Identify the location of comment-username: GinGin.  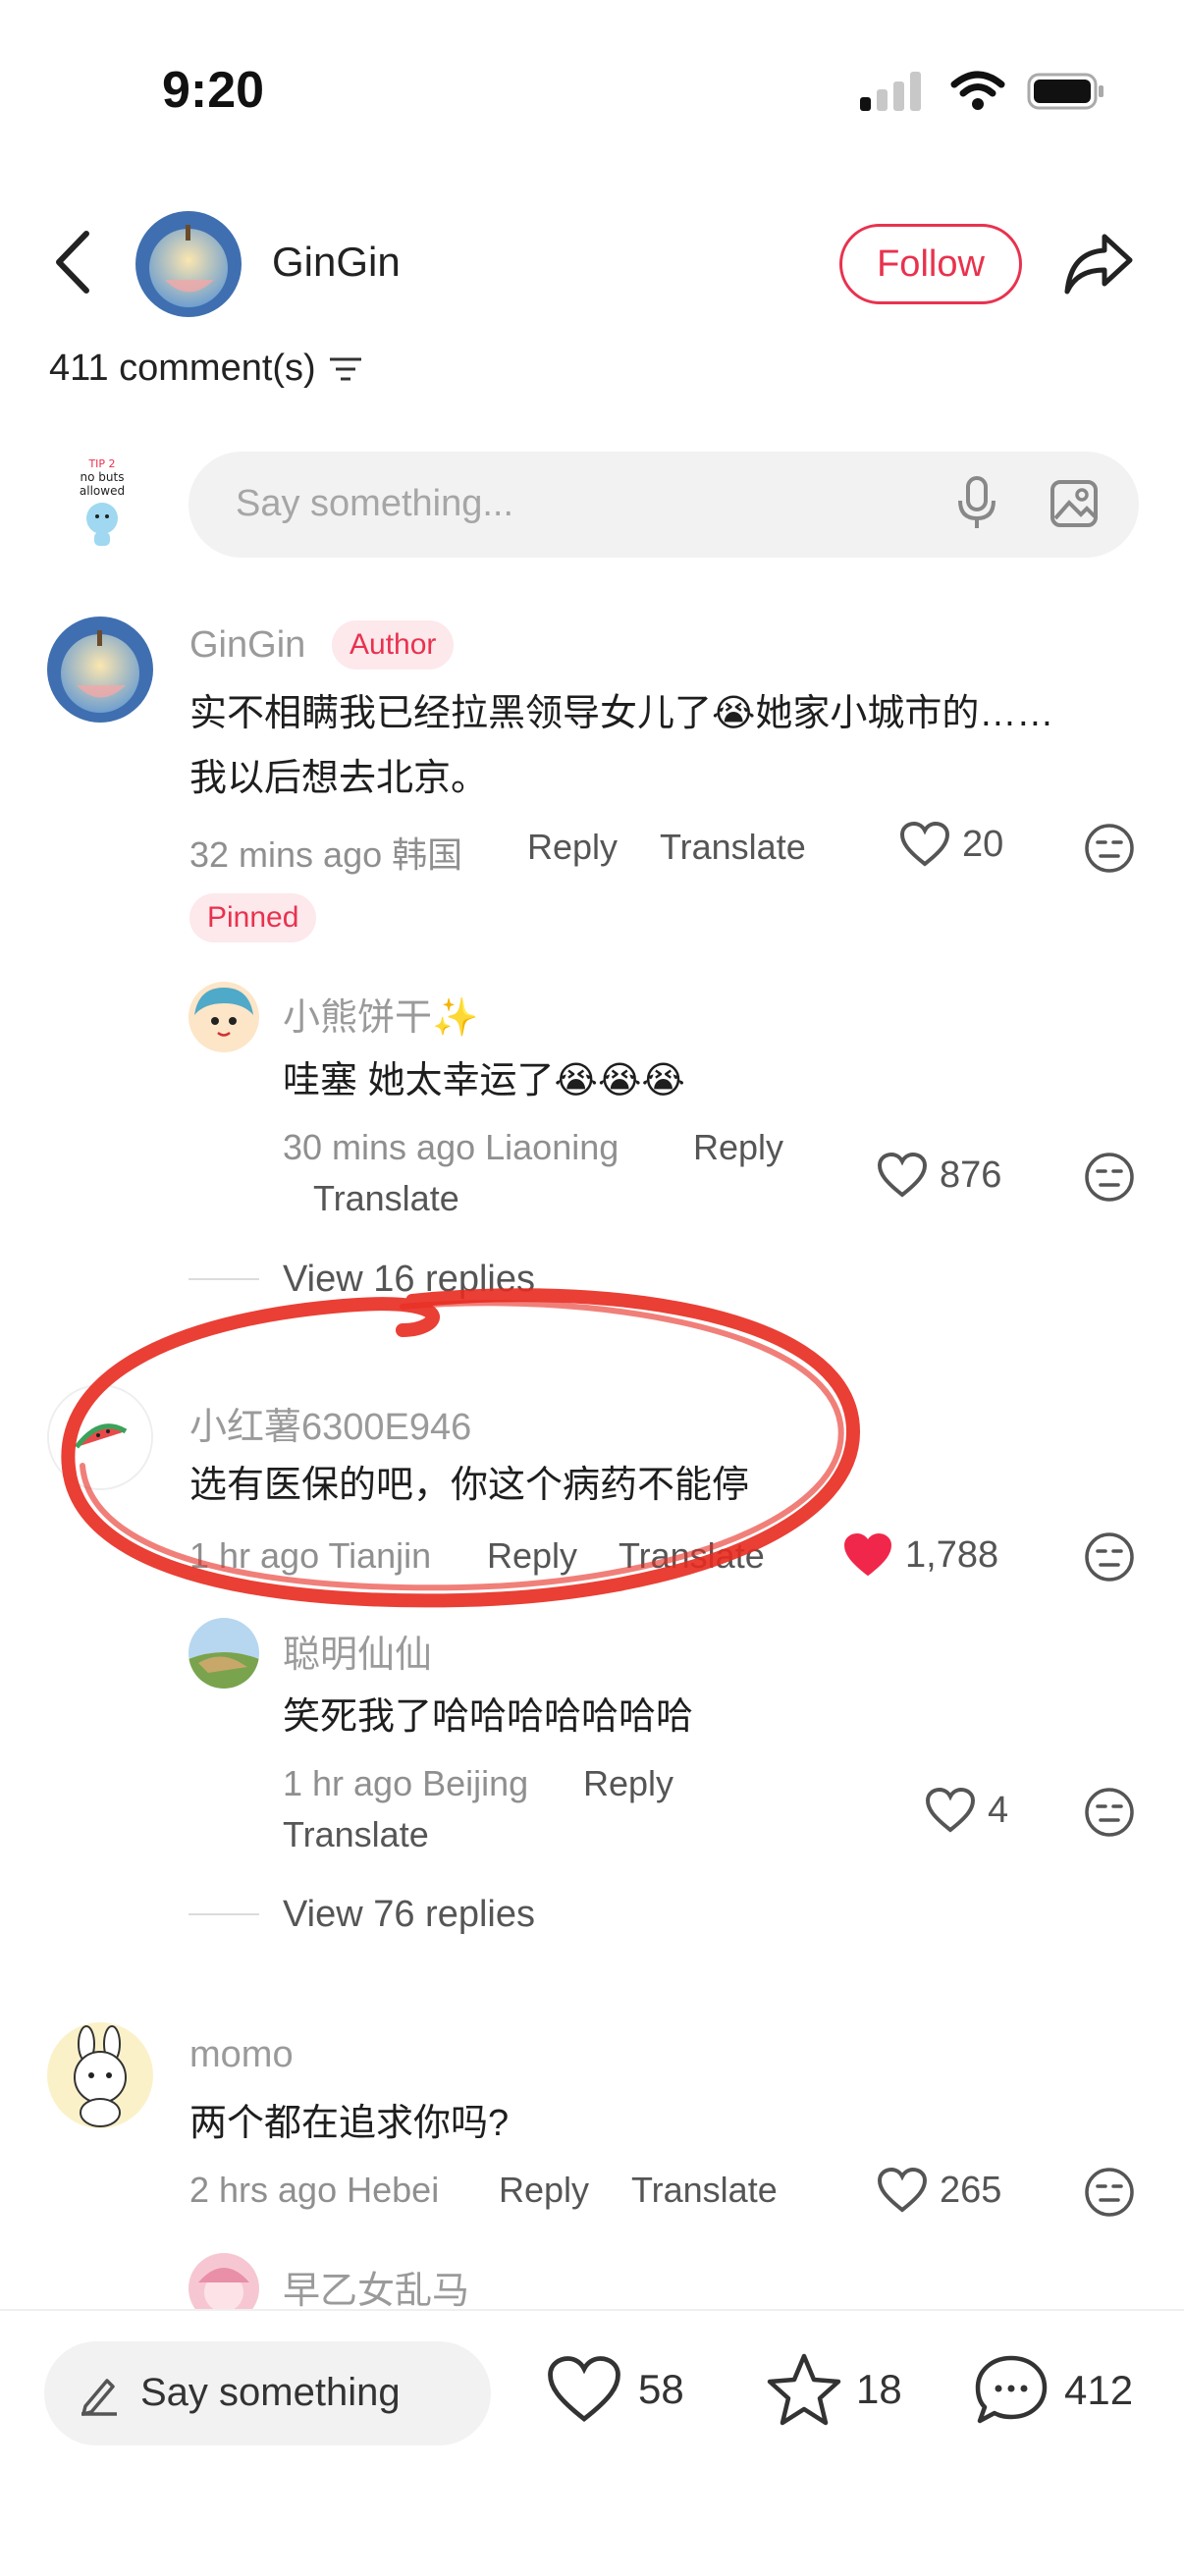
(247, 645).